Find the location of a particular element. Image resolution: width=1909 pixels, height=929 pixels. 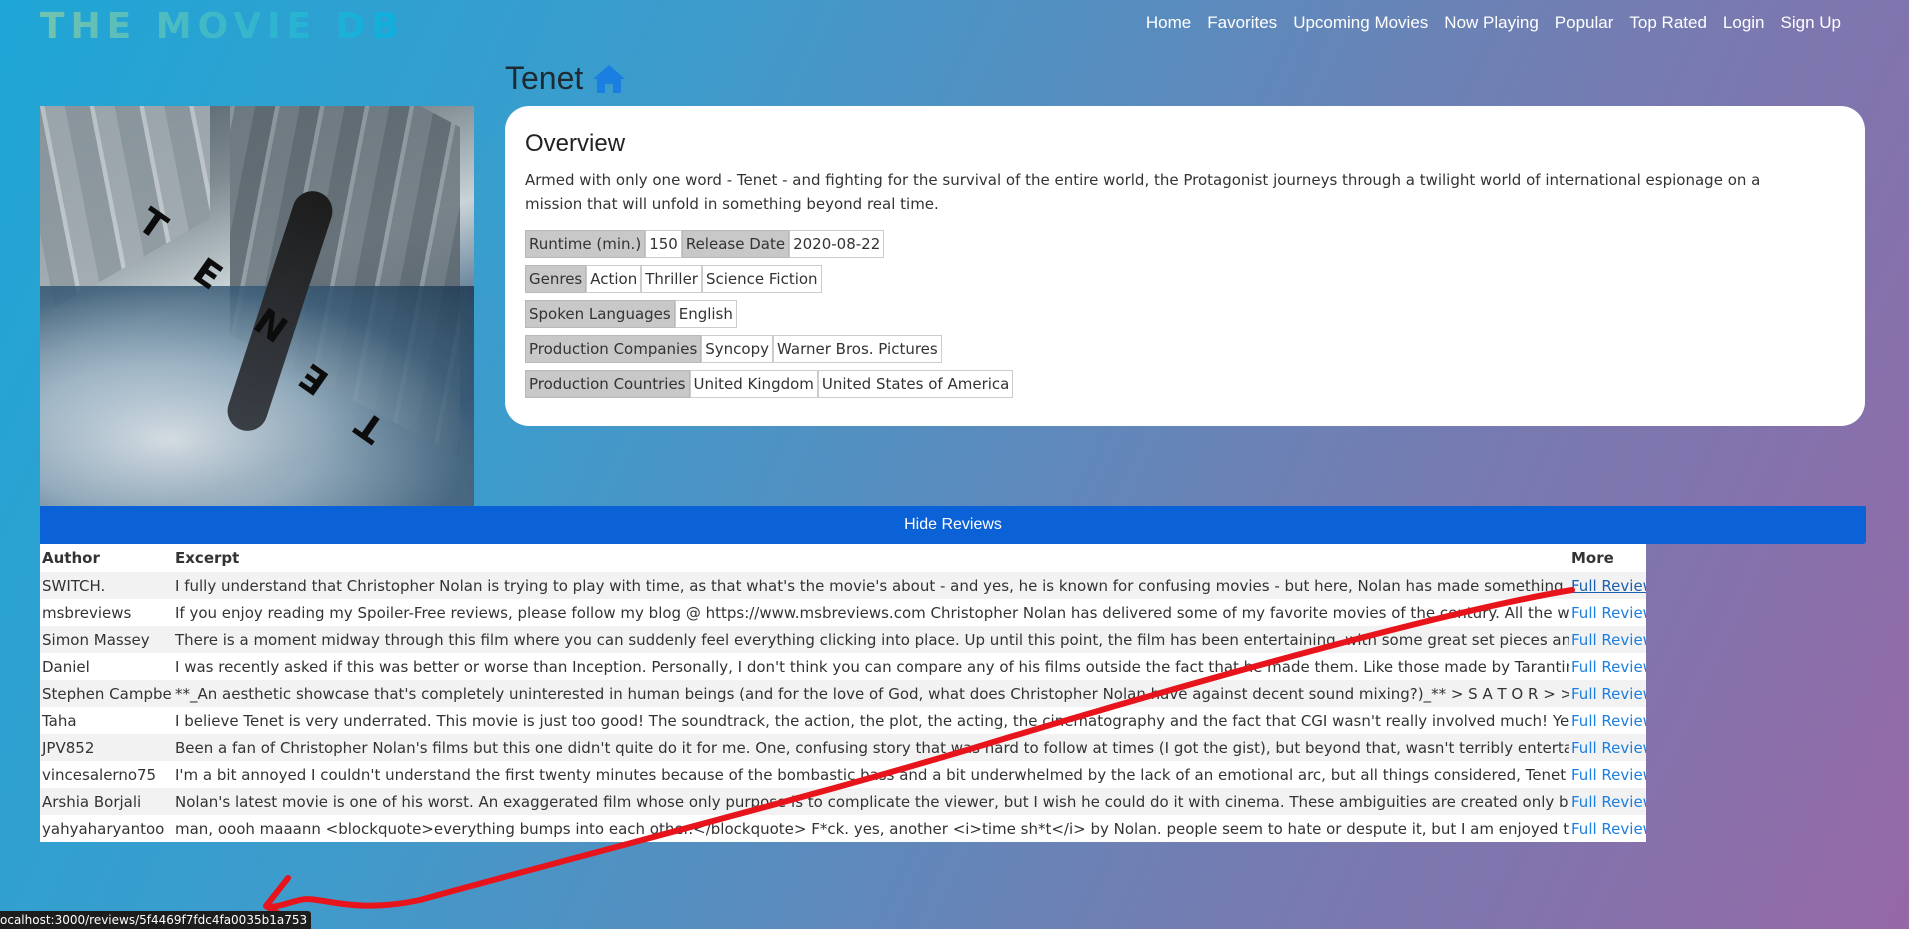

excerpt-header: Excerpt is located at coordinates (207, 558).